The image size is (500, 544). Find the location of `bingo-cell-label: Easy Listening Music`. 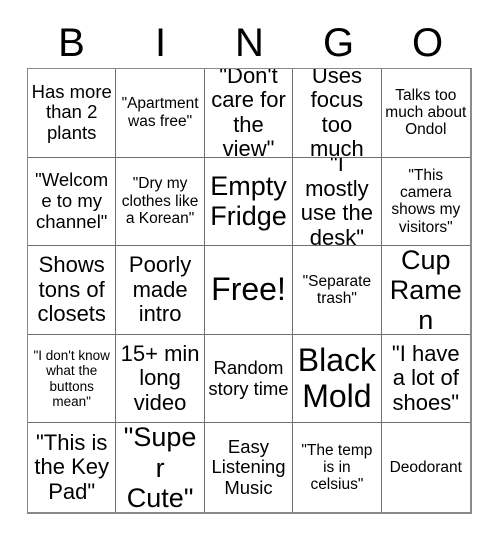

bingo-cell-label: Easy Listening Music is located at coordinates (248, 467).